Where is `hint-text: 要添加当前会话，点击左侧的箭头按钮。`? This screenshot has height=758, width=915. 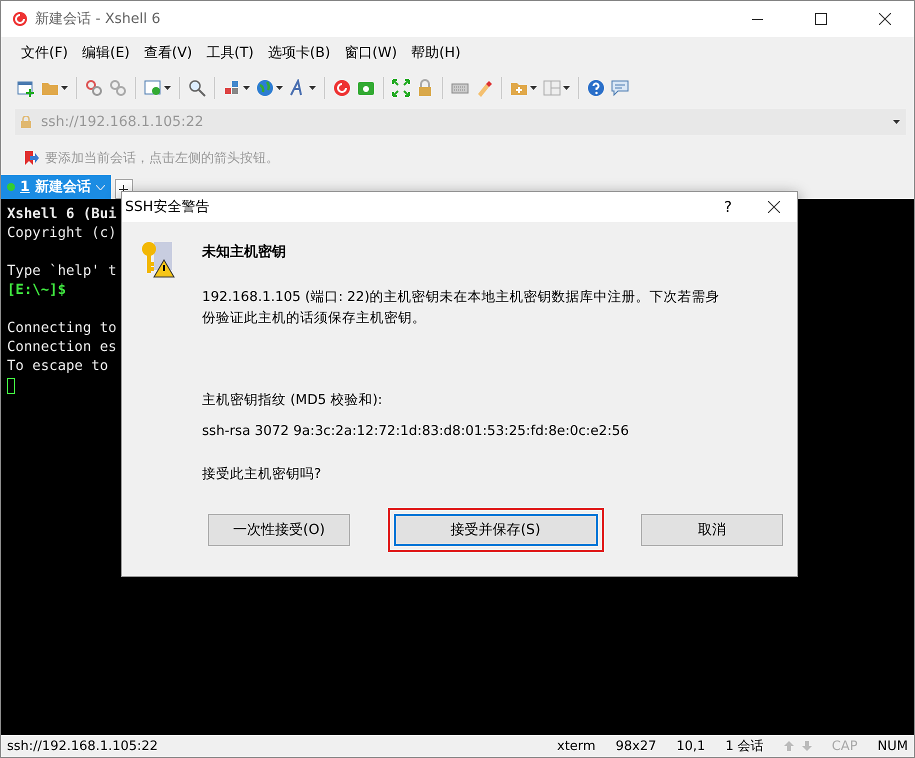
hint-text: 要添加当前会话，点击左侧的箭头按钮。 is located at coordinates (162, 158).